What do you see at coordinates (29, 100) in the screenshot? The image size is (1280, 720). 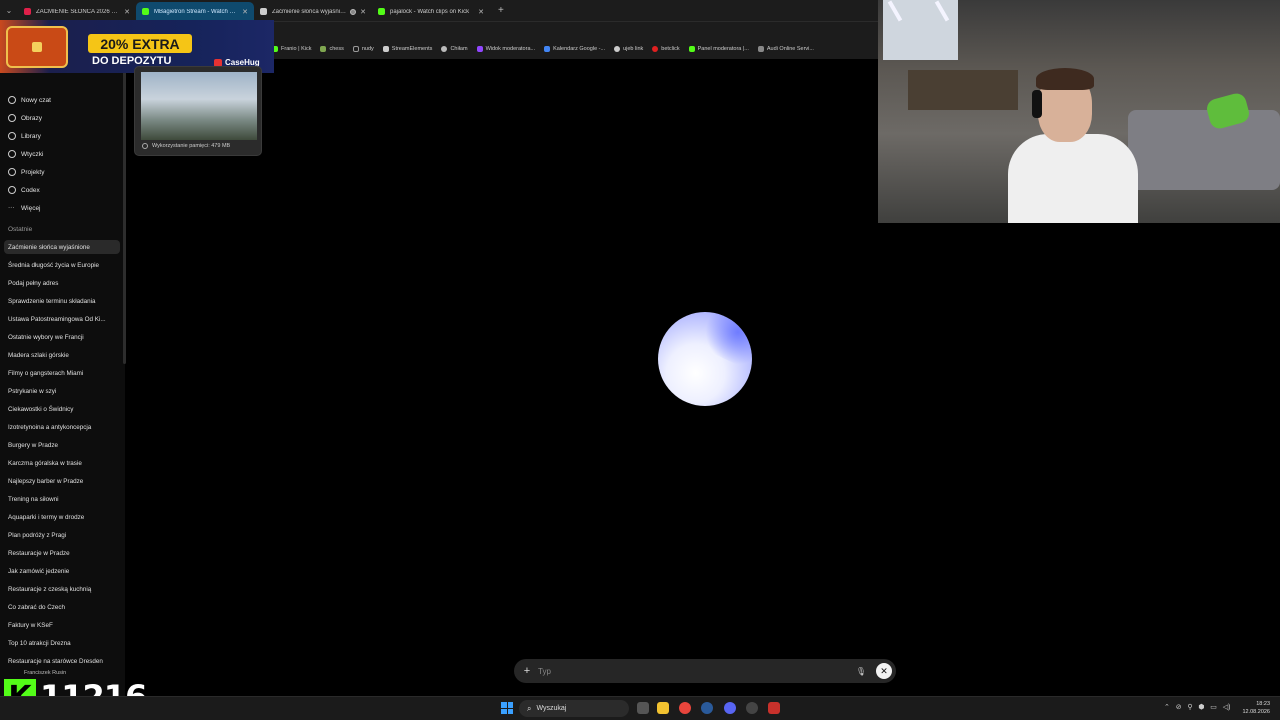 I see `sidebar-item-new-chat: Nowy czat` at bounding box center [29, 100].